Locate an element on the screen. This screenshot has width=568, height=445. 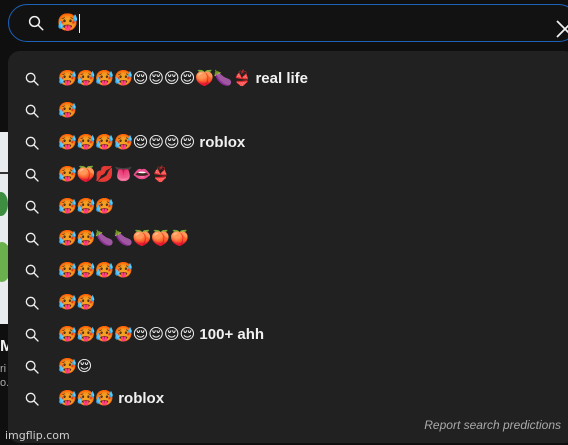
search-suggestion: 🥵🥵🥵 roblox is located at coordinates (288, 399).